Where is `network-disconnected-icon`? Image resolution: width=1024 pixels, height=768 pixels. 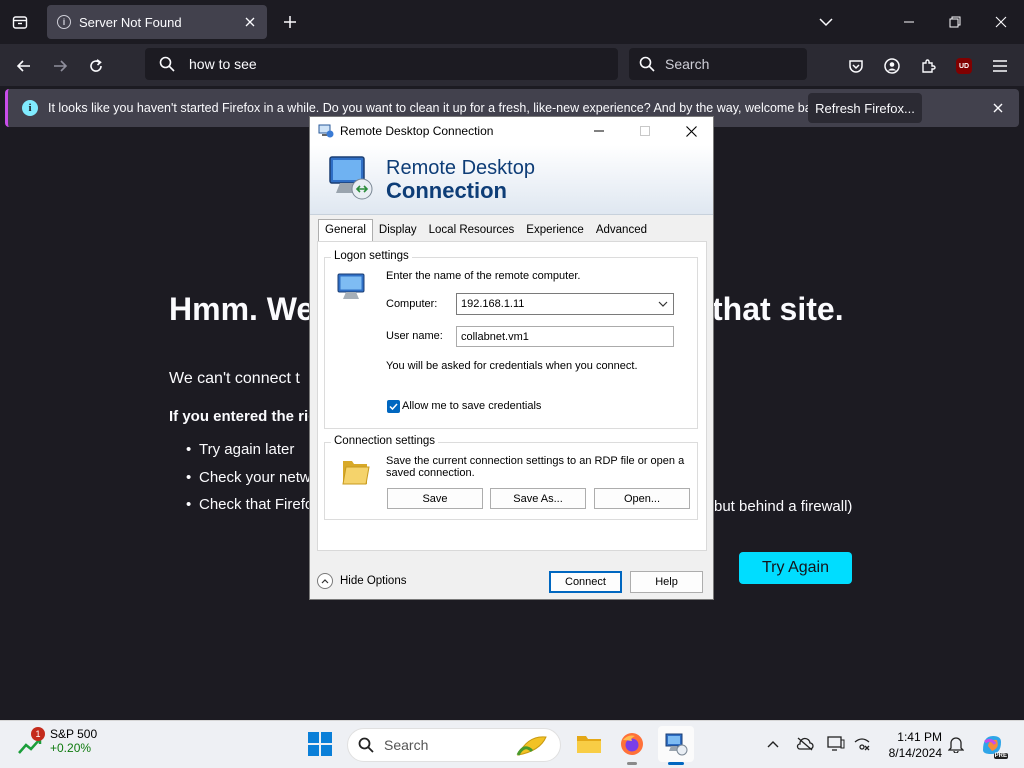
network-disconnected-icon is located at coordinates (862, 744).